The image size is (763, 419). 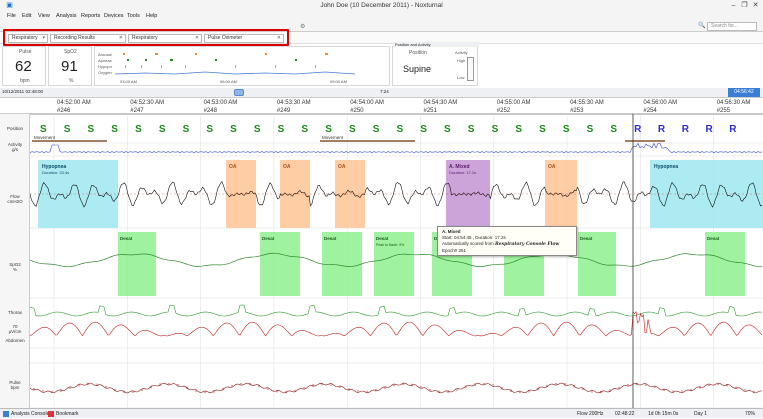 I want to click on abdomen-trace, so click(x=396, y=324).